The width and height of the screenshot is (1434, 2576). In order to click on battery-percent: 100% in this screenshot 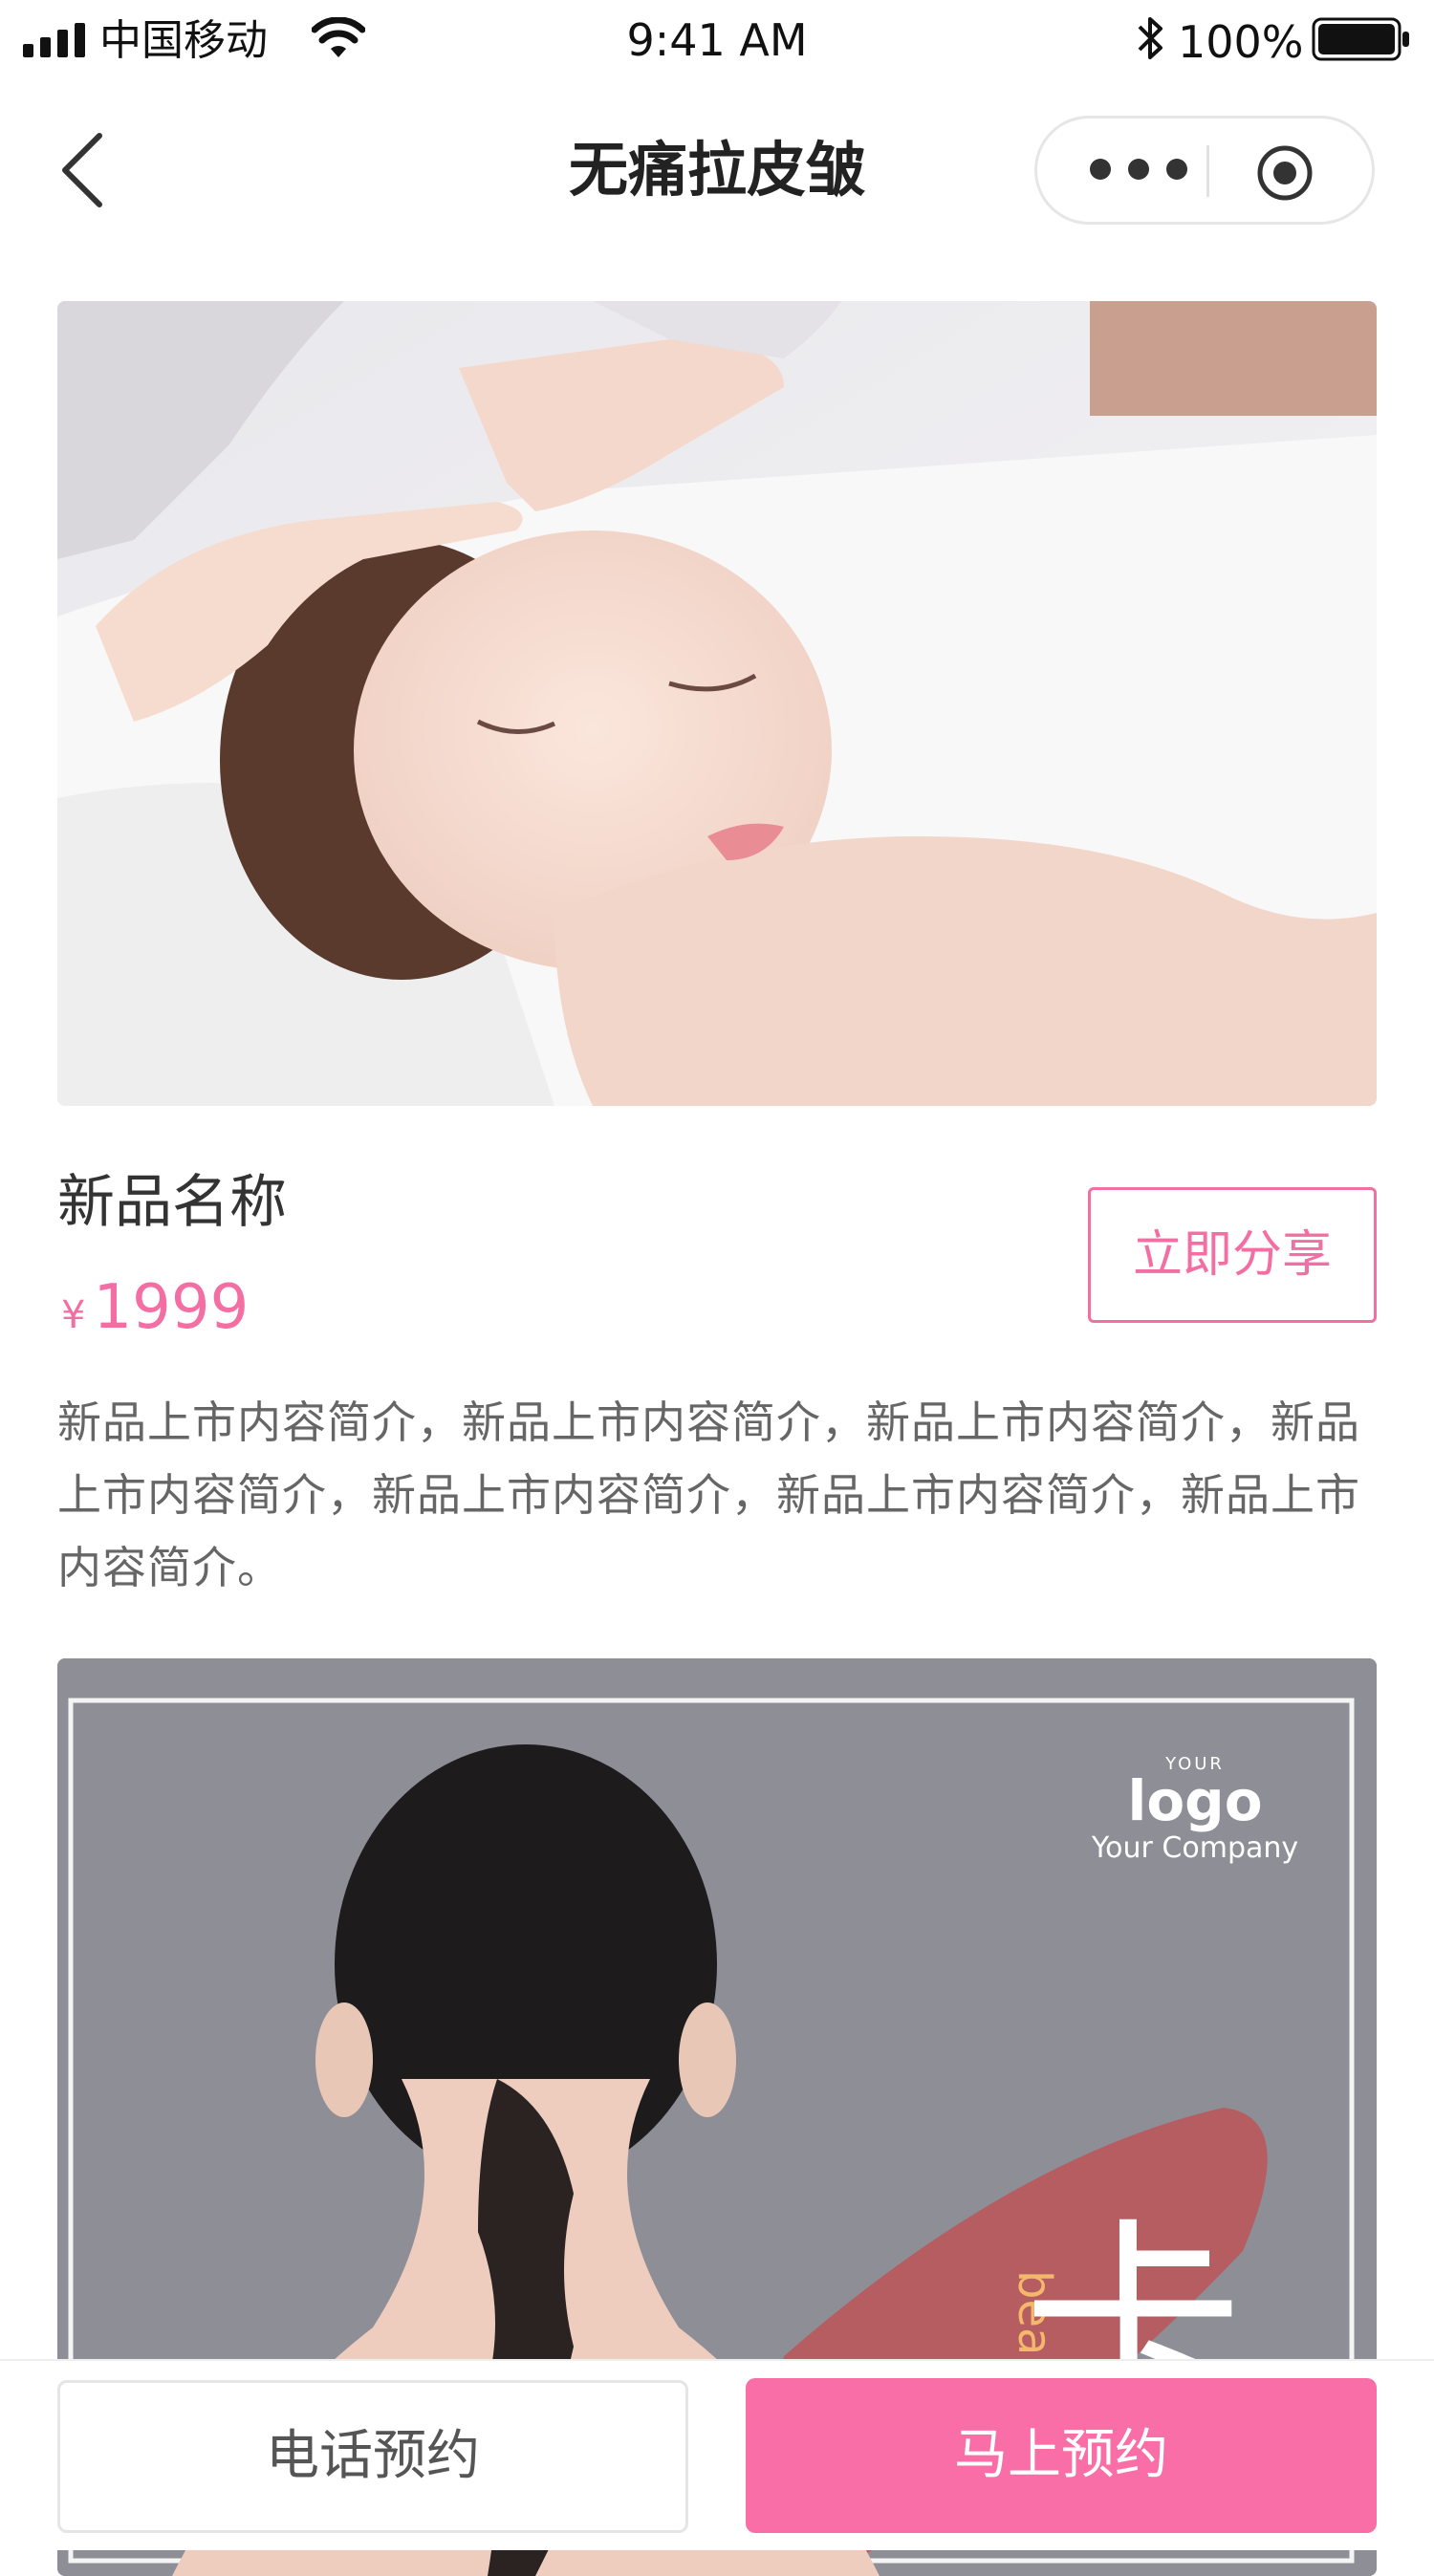, I will do `click(1241, 42)`.